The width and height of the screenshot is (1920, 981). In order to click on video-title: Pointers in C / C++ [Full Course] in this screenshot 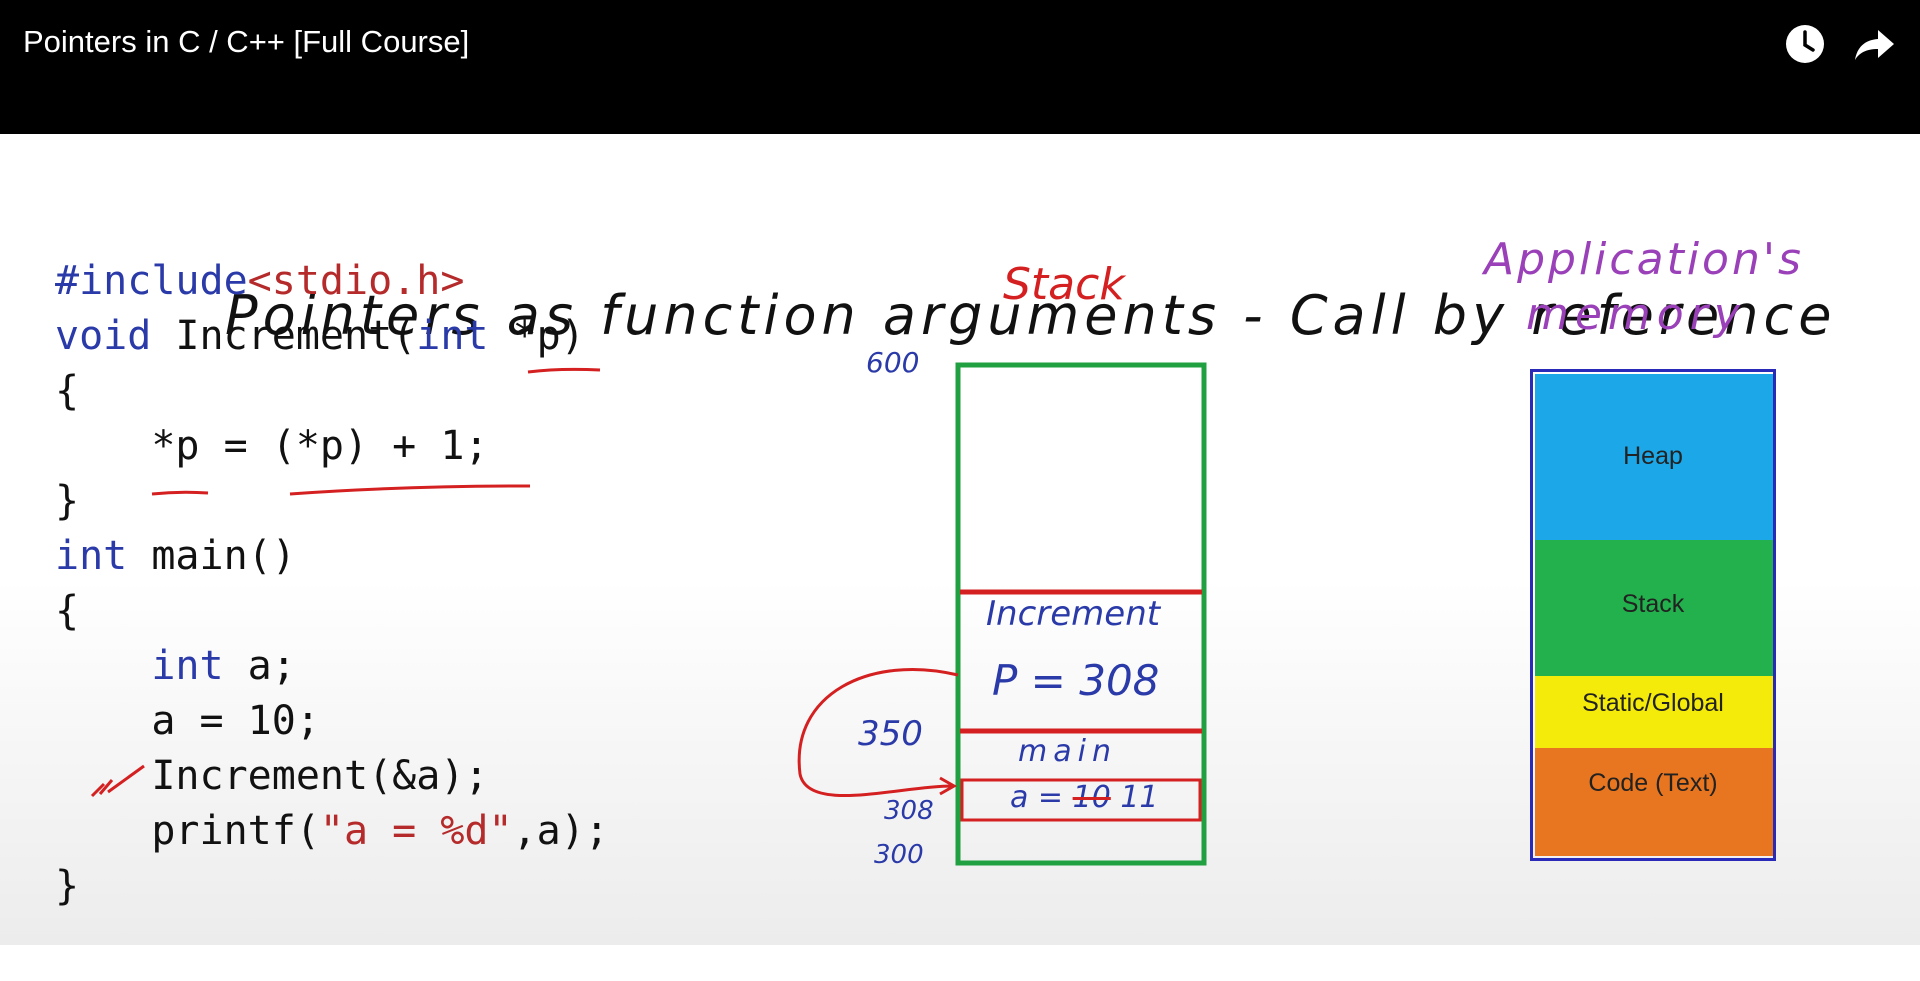, I will do `click(246, 42)`.